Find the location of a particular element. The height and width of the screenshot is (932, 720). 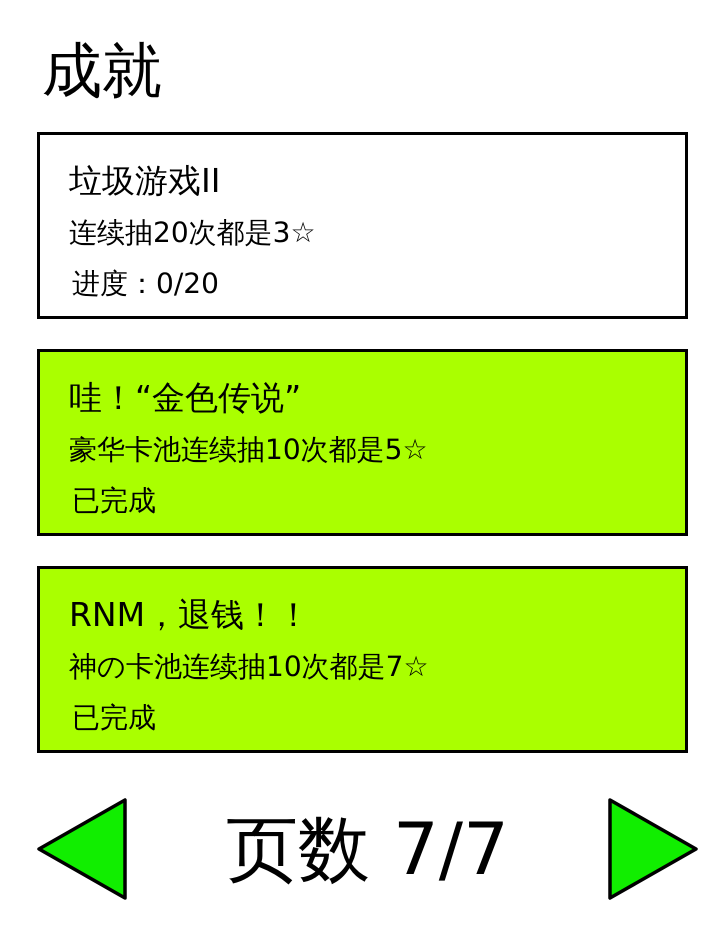

page-title: 成就 is located at coordinates (102, 71).